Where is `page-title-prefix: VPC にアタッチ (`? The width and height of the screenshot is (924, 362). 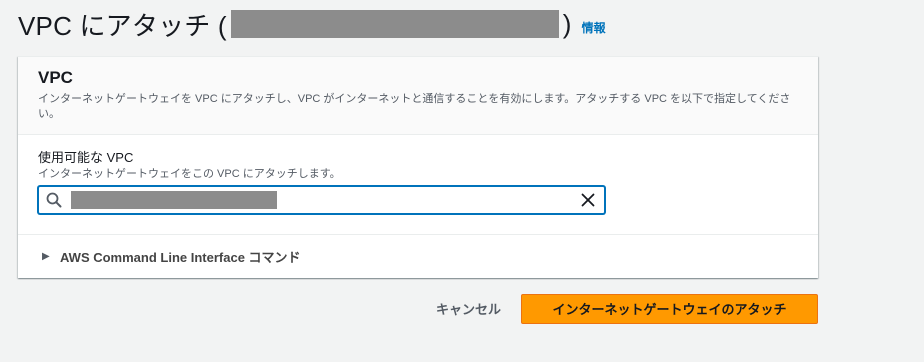
page-title-prefix: VPC にアタッチ ( is located at coordinates (122, 25).